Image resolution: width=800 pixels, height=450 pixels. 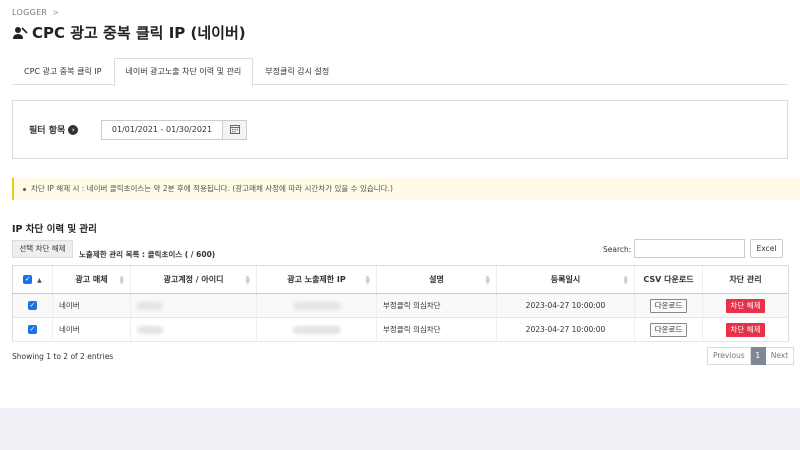 I want to click on tab-fraud-monitor-settings: 부정클릭 감시 설정, so click(x=297, y=71).